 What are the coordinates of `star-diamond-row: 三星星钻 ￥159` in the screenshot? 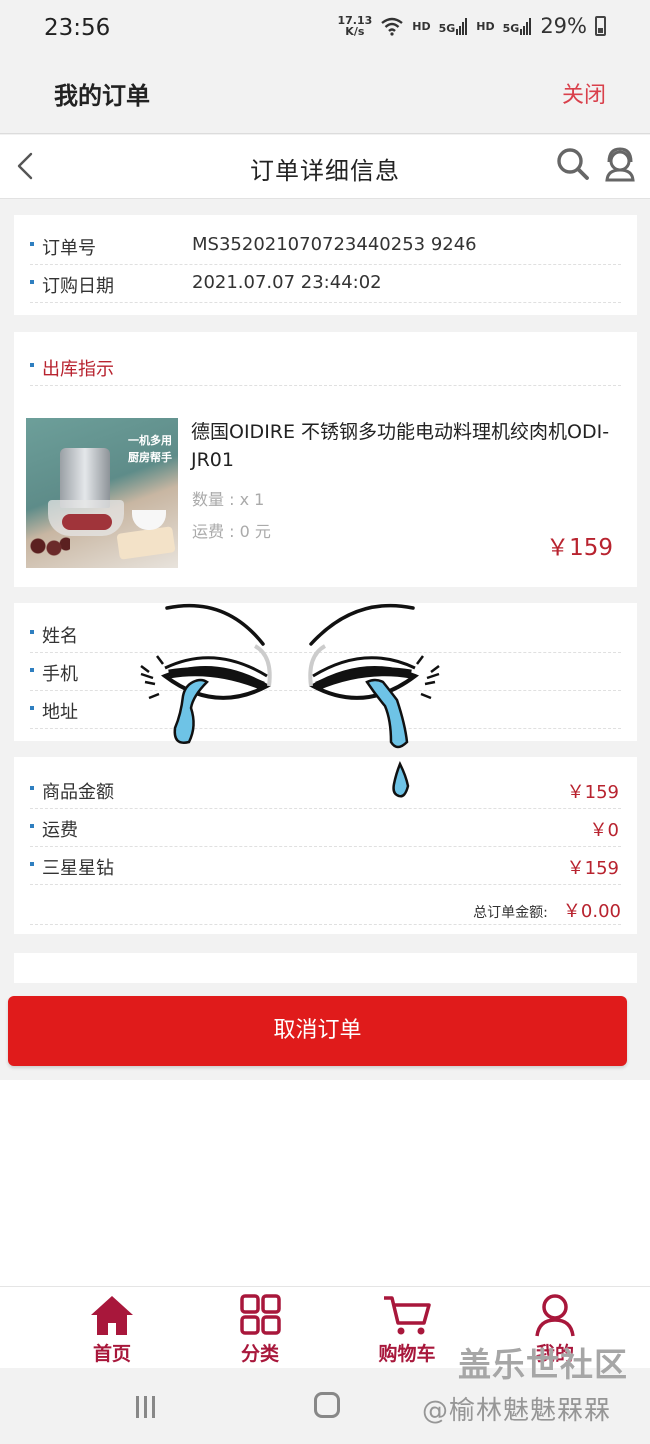 It's located at (325, 866).